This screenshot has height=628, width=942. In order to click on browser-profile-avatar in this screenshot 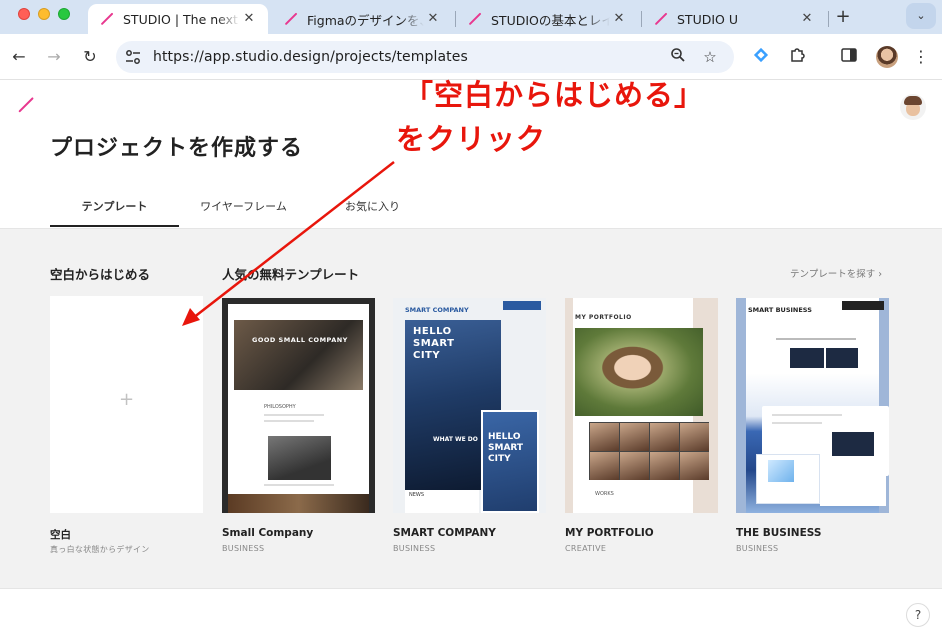, I will do `click(887, 57)`.